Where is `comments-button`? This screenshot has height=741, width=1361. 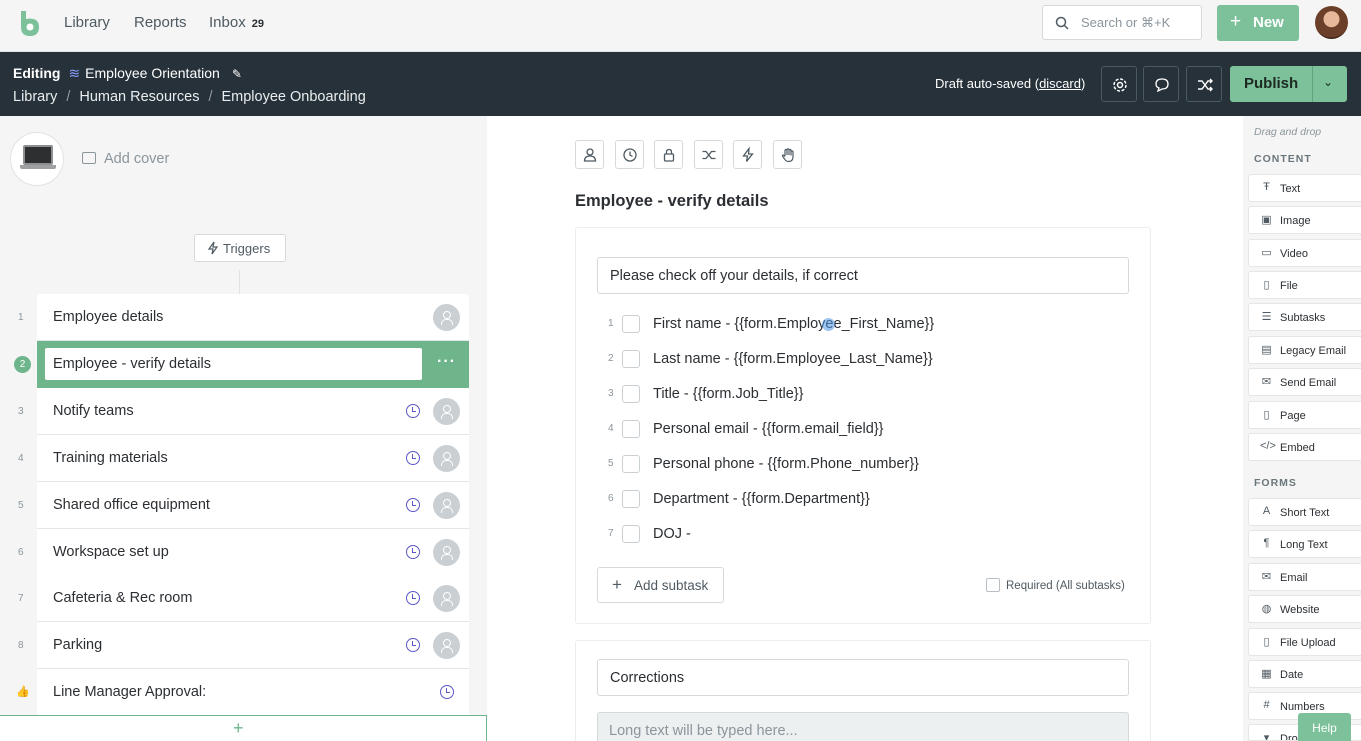 comments-button is located at coordinates (1161, 84).